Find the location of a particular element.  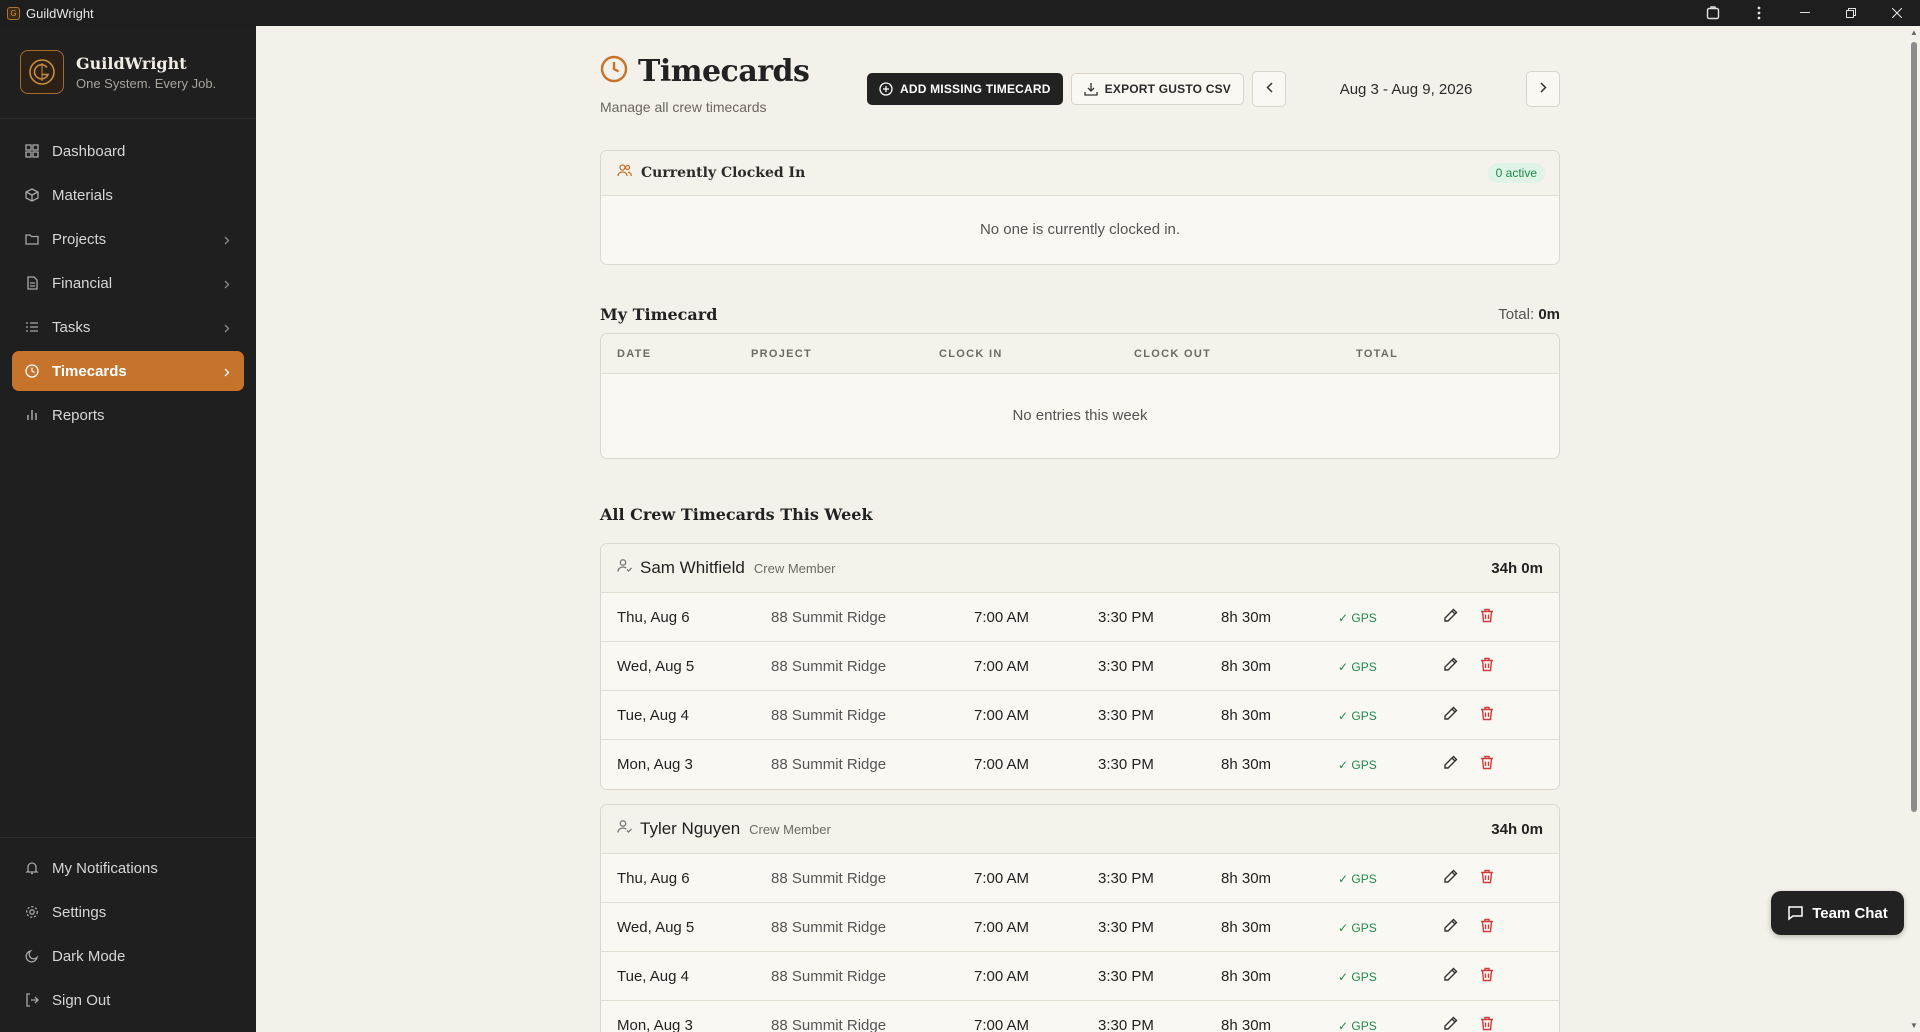

page-scrollbar: ▲ ▼ is located at coordinates (1914, 529).